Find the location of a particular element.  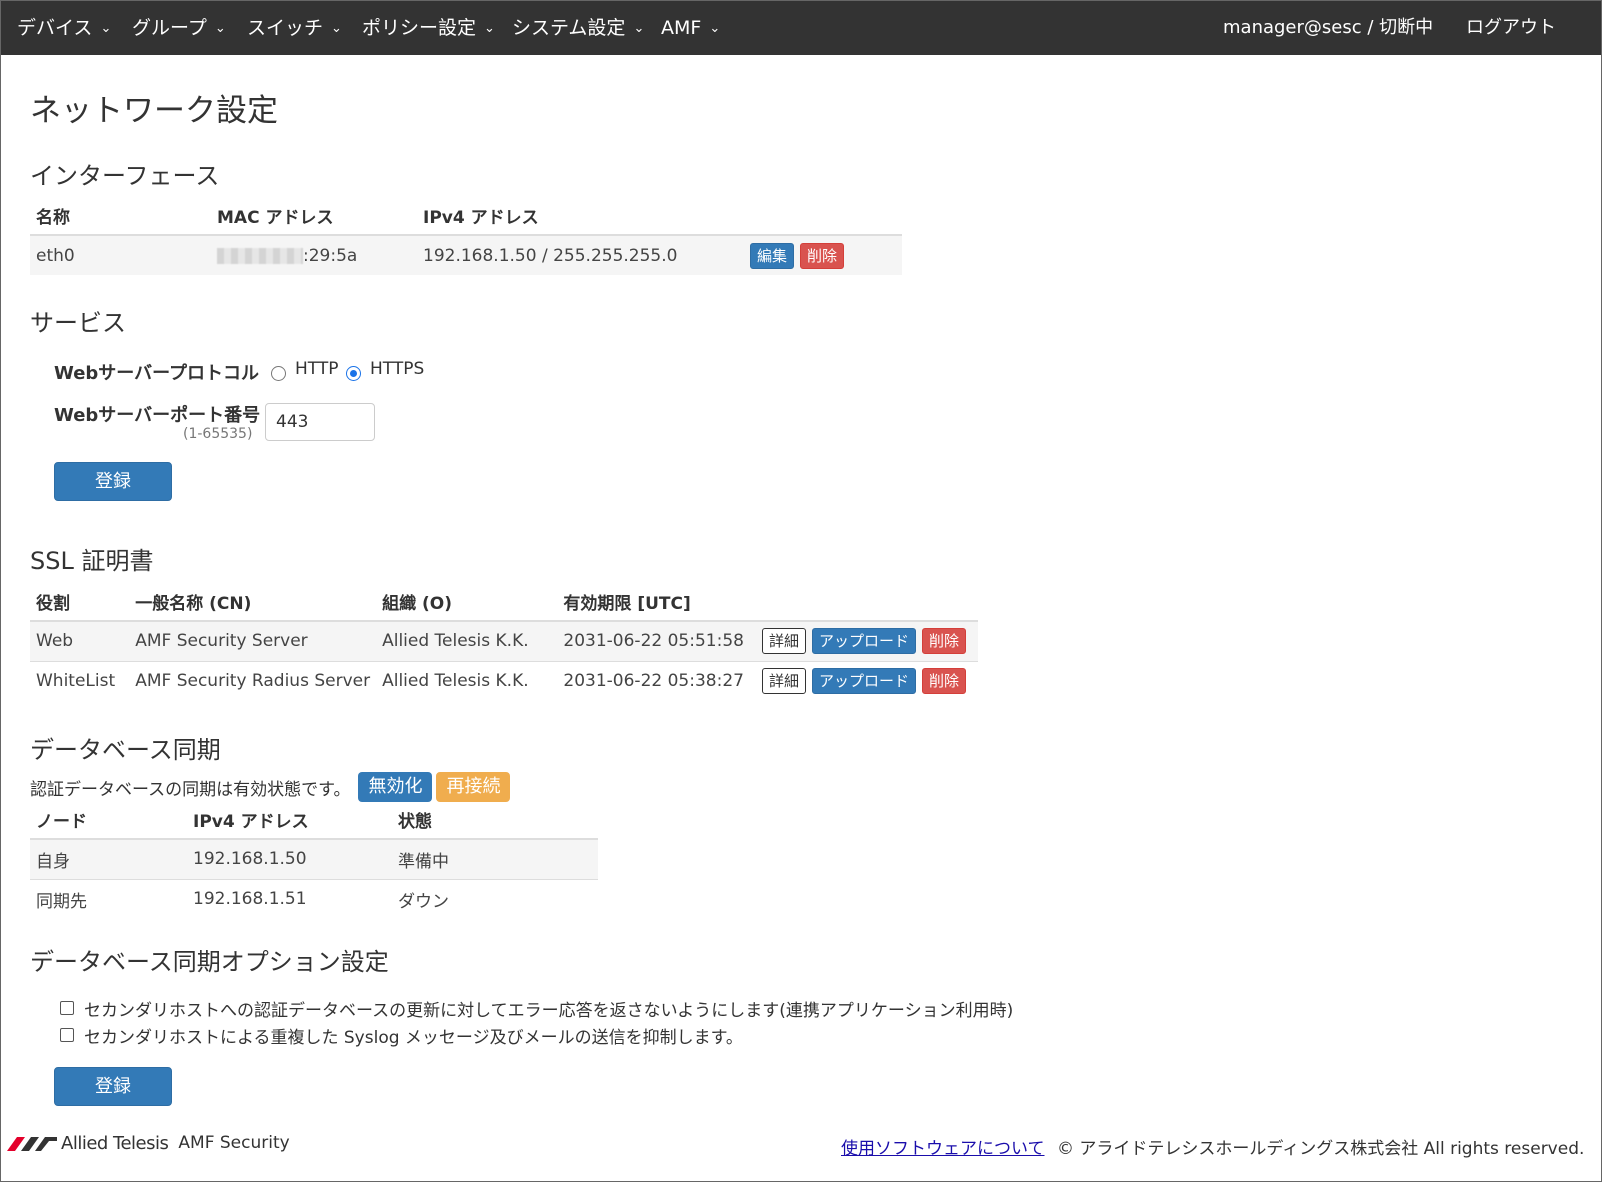

node-name: 同期先 is located at coordinates (61, 901).